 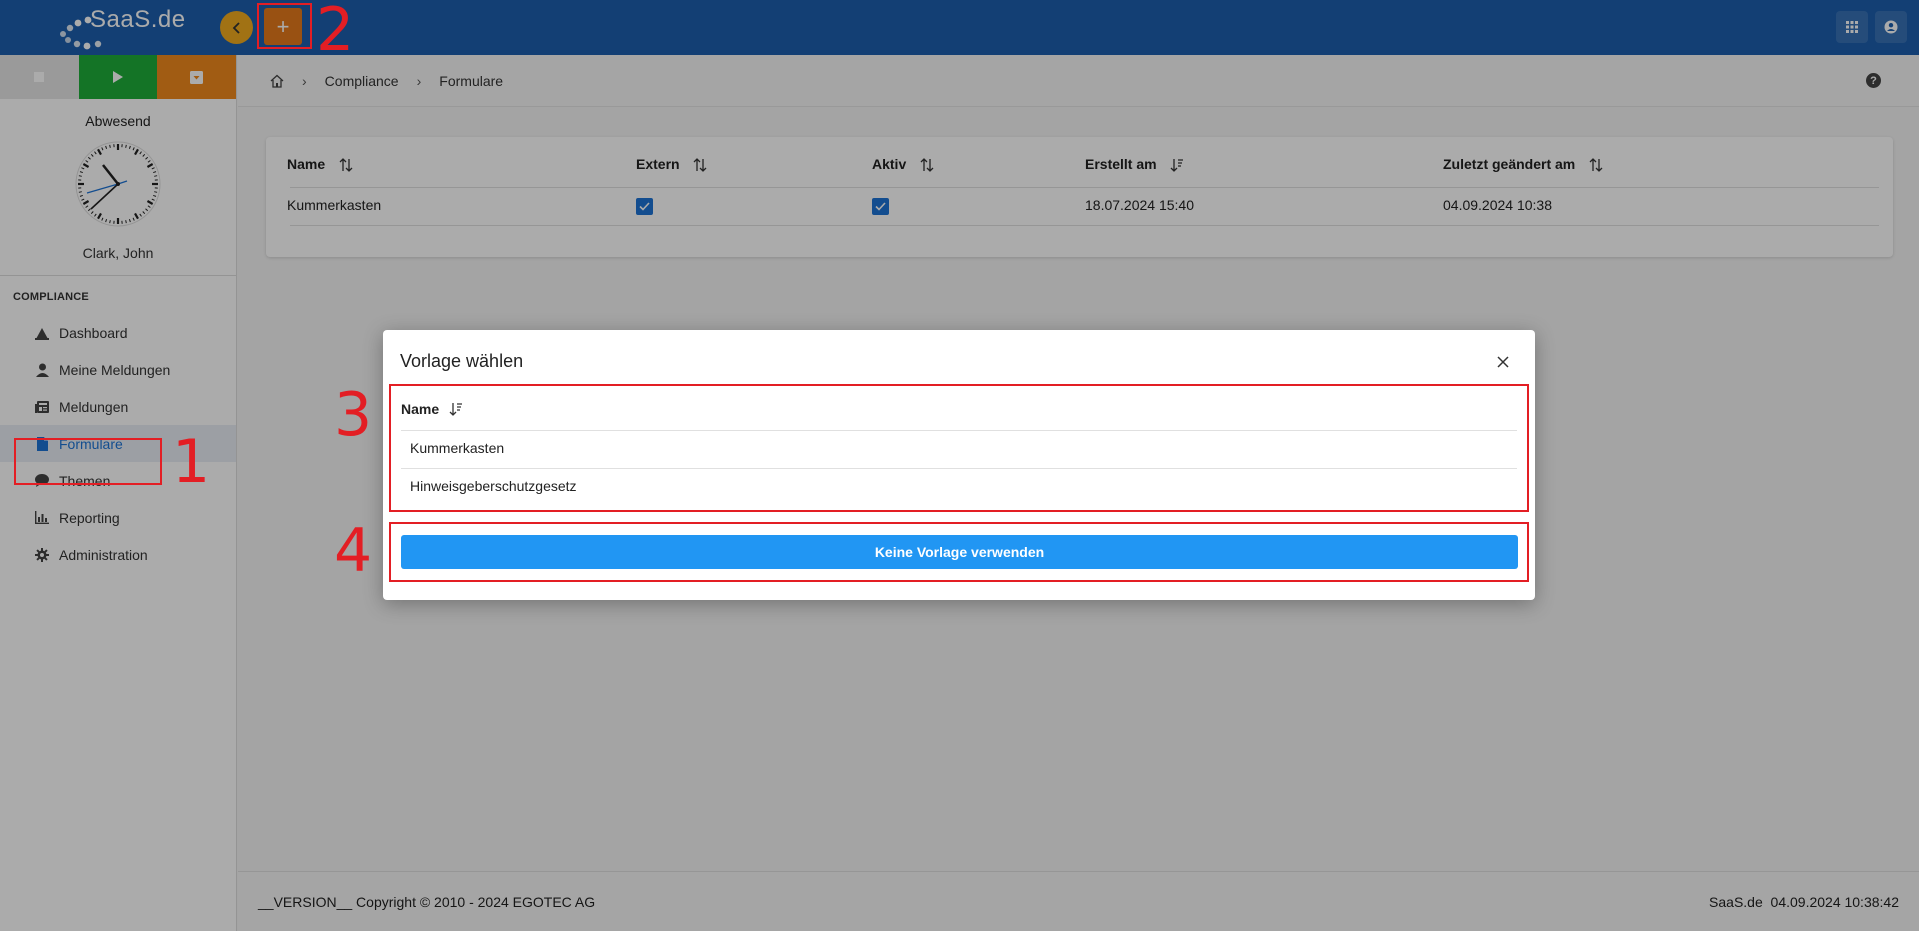 What do you see at coordinates (462, 361) in the screenshot?
I see `dialog-title: Vorlage wählen` at bounding box center [462, 361].